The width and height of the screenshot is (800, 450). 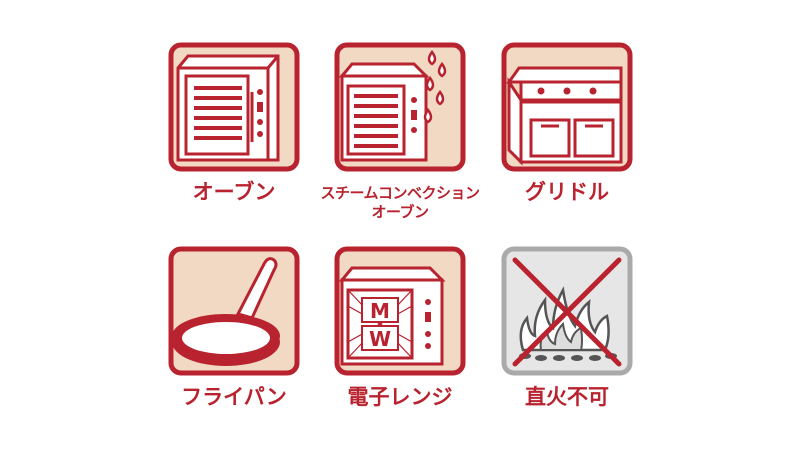 I want to click on no-direct-fire-icon, so click(x=567, y=311).